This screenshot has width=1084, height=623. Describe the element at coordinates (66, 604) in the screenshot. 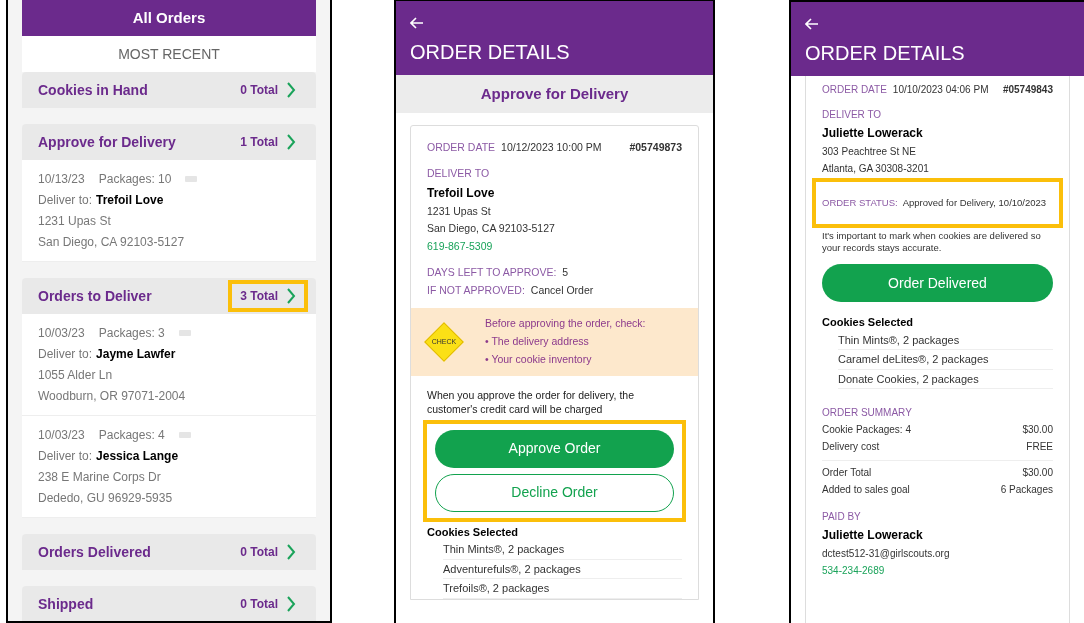

I see `section-title: Shipped` at that location.